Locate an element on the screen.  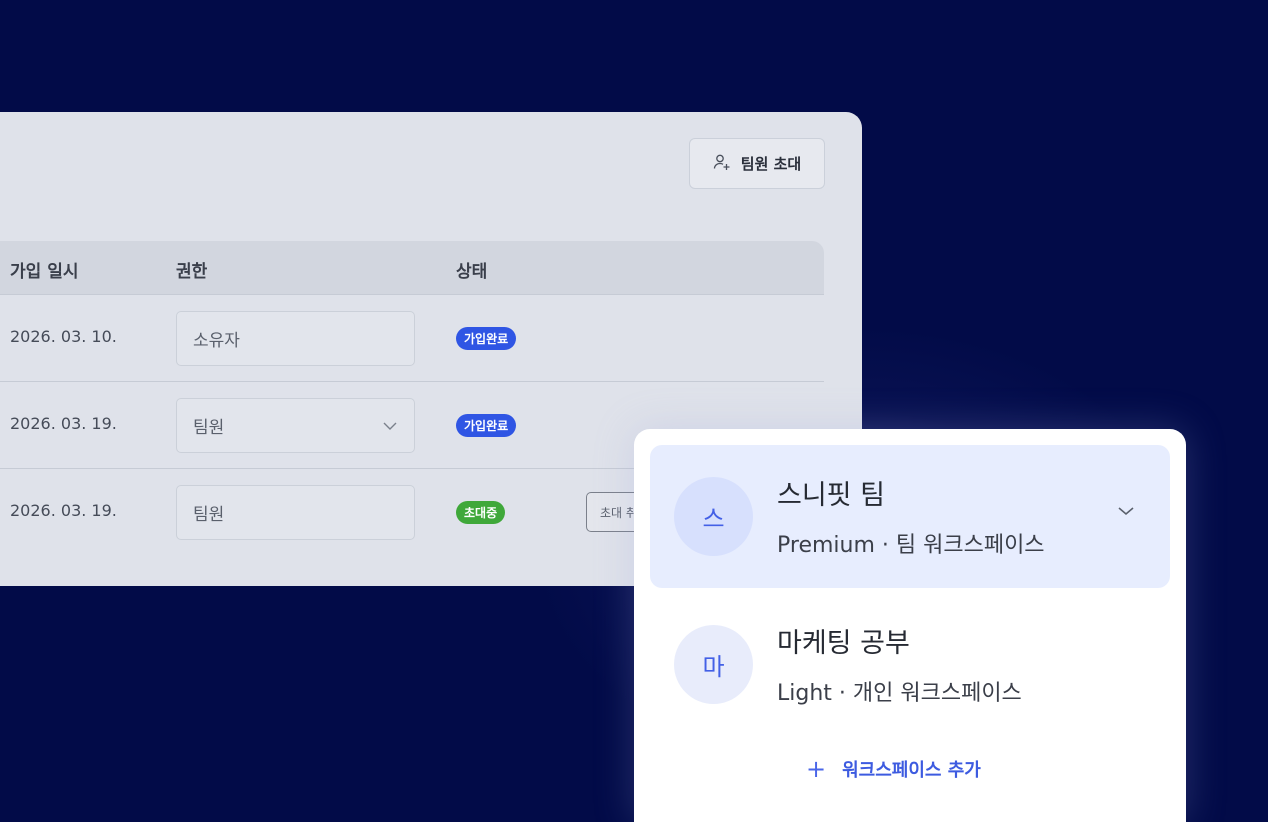
workspace-name: 스니핏 팀 is located at coordinates (831, 495).